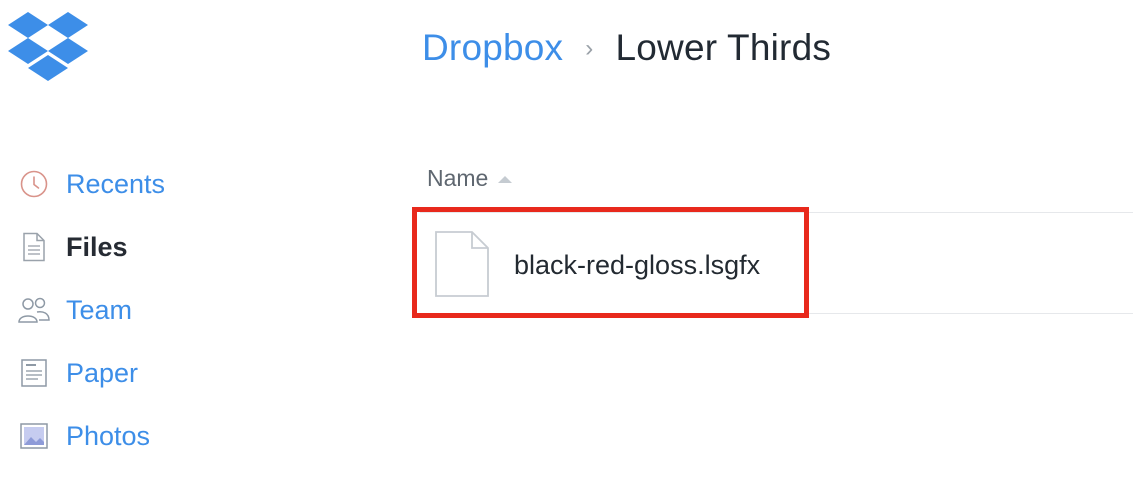 Image resolution: width=1133 pixels, height=479 pixels. What do you see at coordinates (108, 435) in the screenshot?
I see `sidebar-item-label: Photos` at bounding box center [108, 435].